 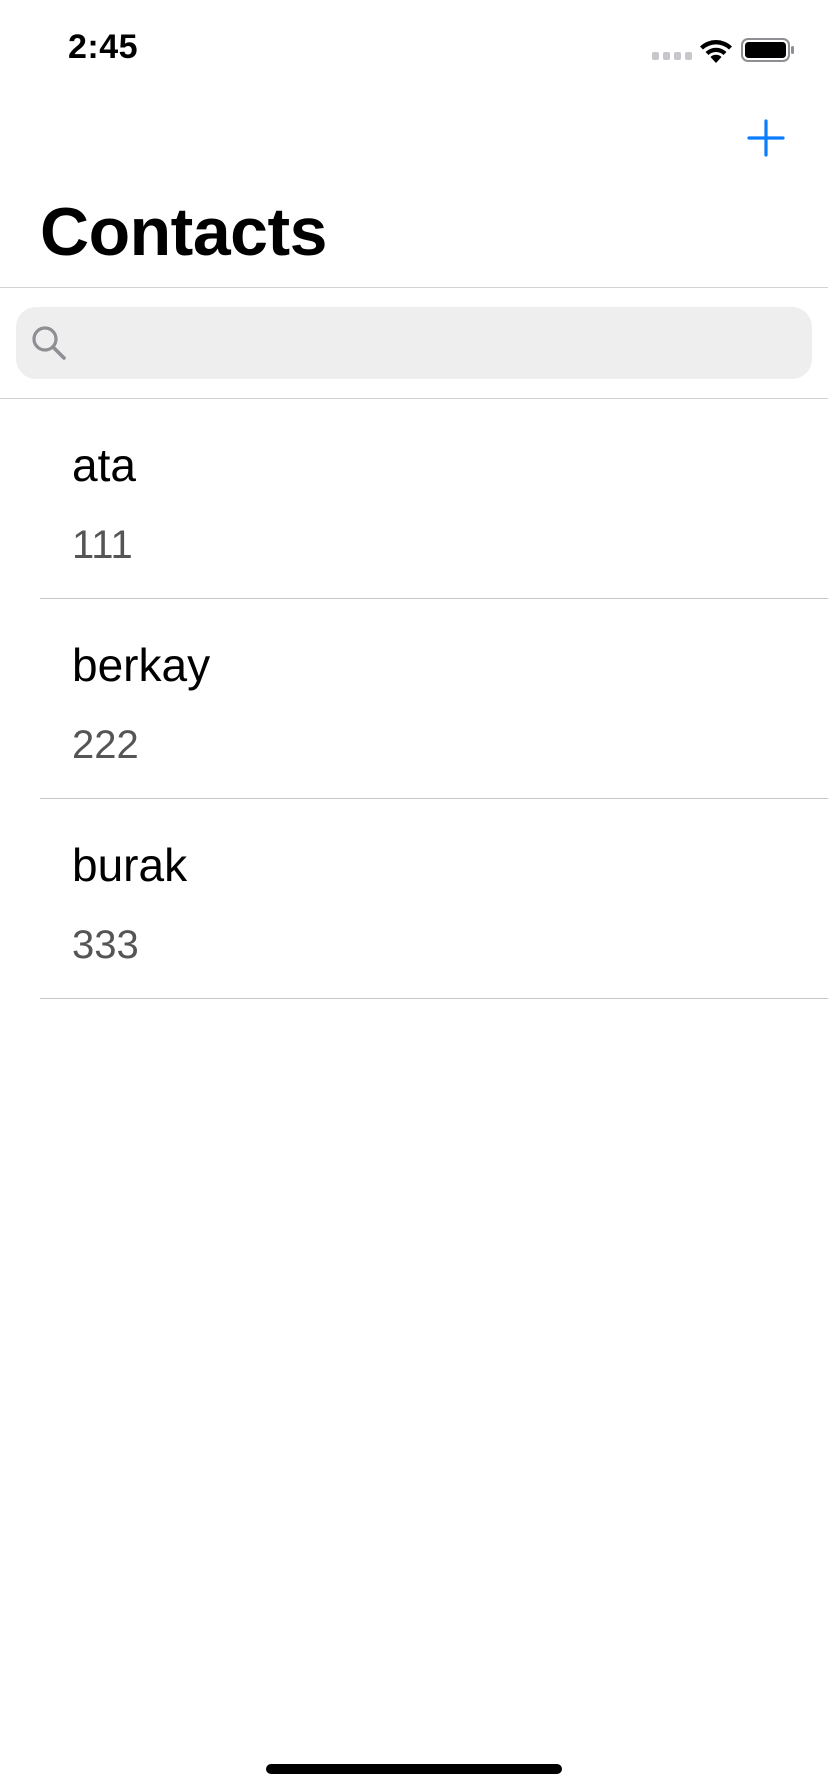 I want to click on contact-phone: 111, so click(x=102, y=545).